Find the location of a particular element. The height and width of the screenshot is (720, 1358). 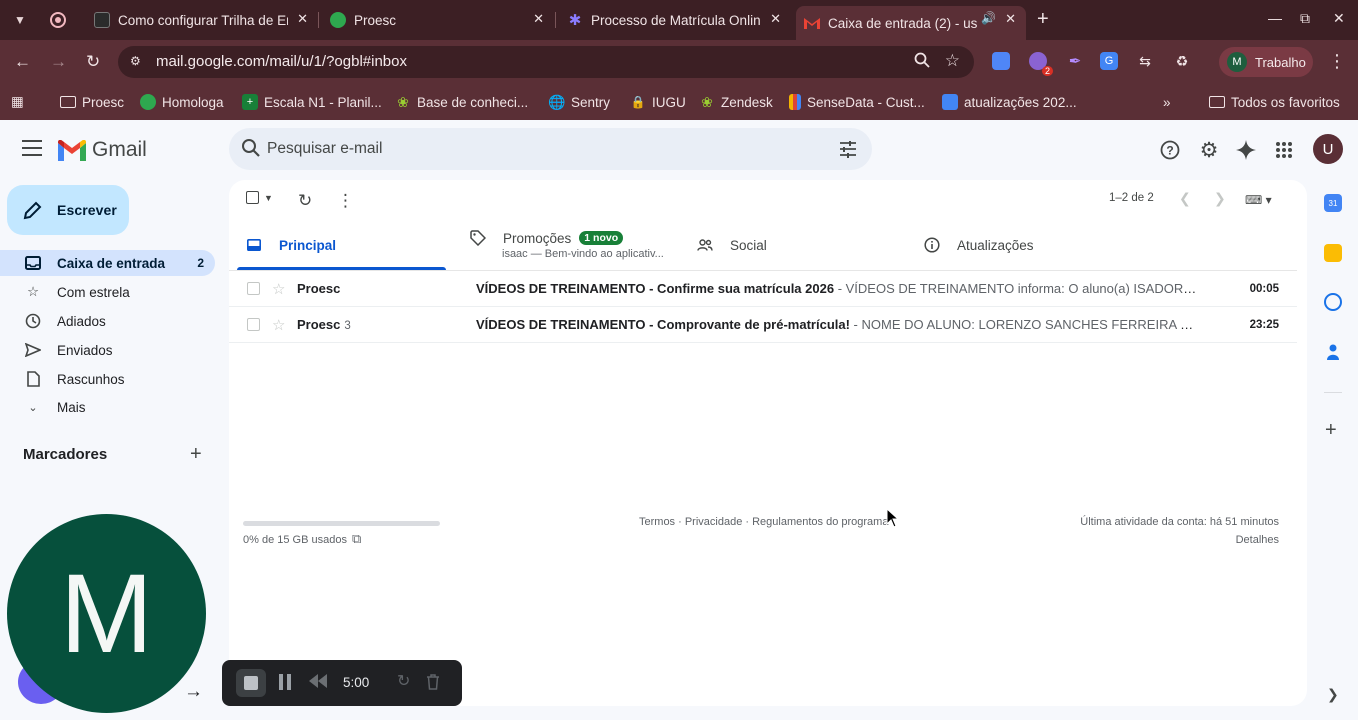

tab-gmail-inbox: Caixa de entrada (2) - usuário 🔊 ✕ is located at coordinates (911, 23).